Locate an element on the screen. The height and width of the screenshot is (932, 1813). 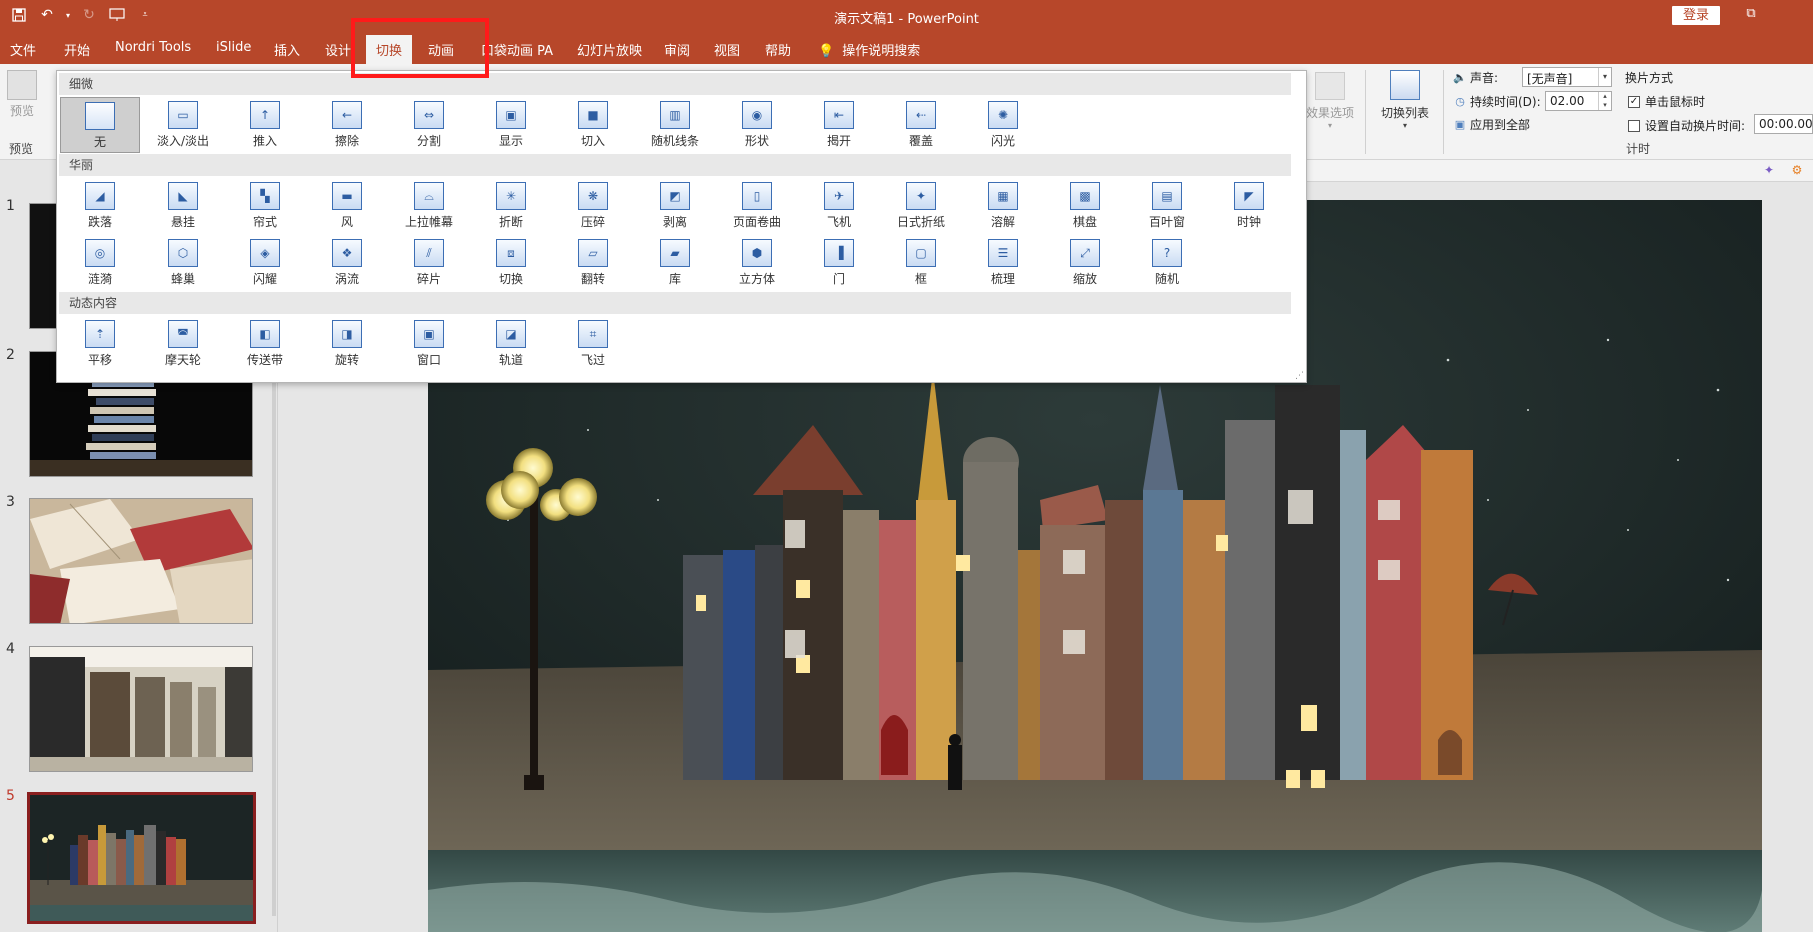
transition-drape: ◣ 悬挂 is located at coordinates (183, 206).